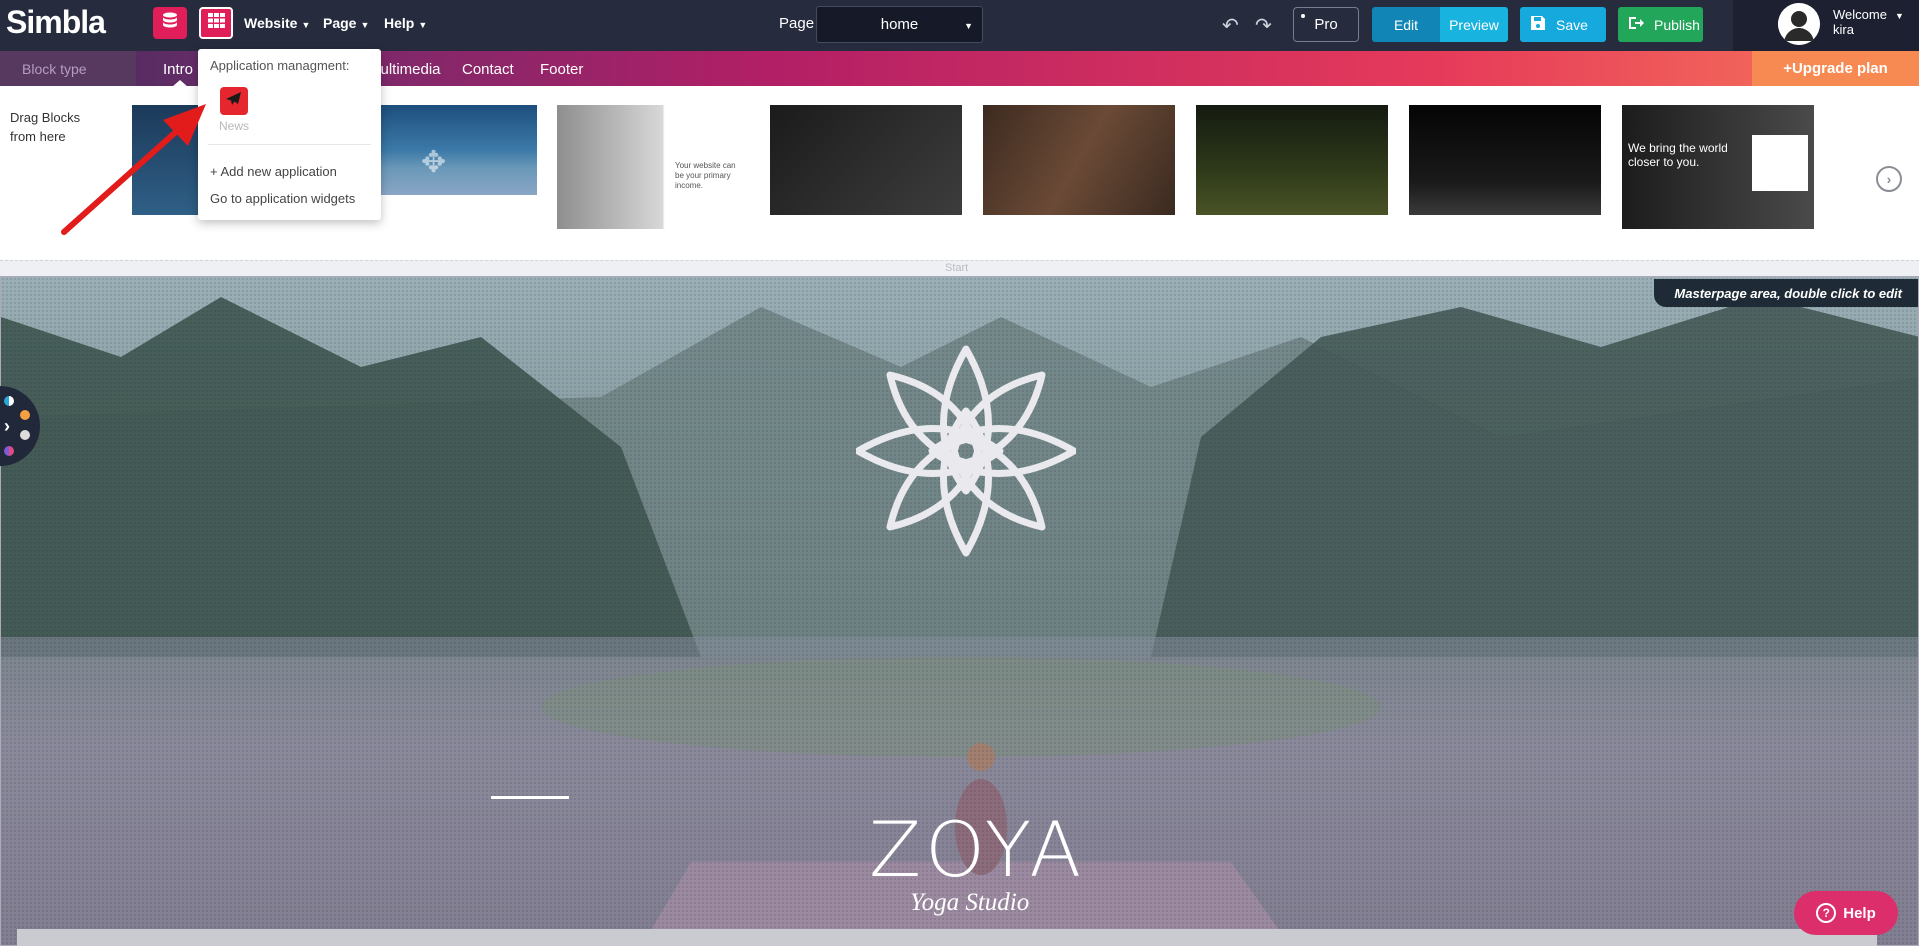 Image resolution: width=1919 pixels, height=946 pixels. I want to click on tab-intro: Intro, so click(178, 69).